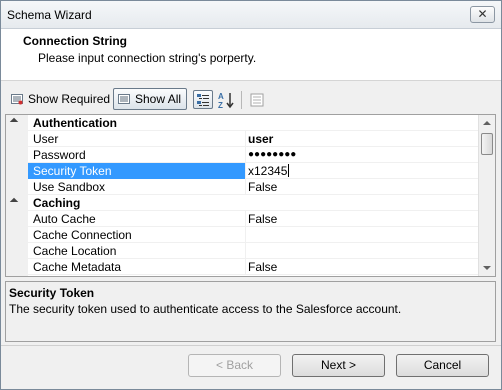  Describe the element at coordinates (220, 105) in the screenshot. I see `svg-text: Z` at that location.